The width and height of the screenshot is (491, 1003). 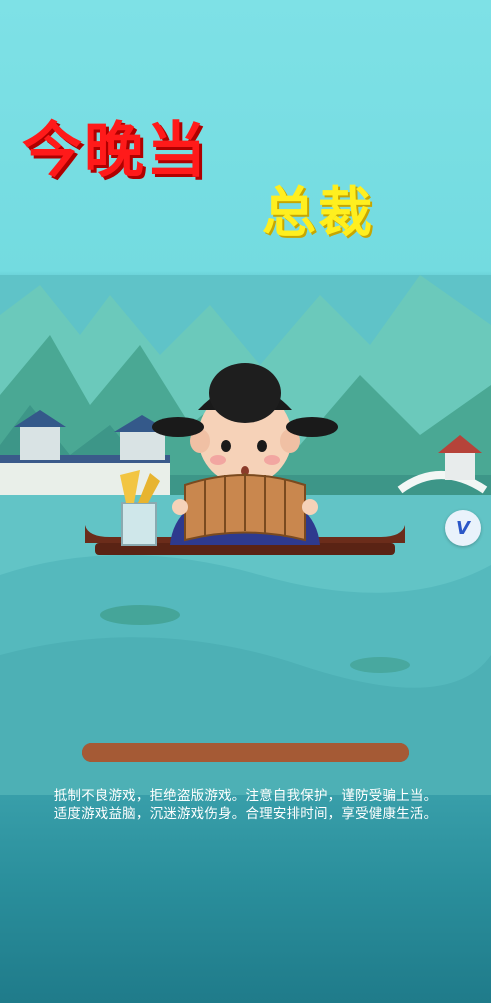 What do you see at coordinates (115, 151) in the screenshot?
I see `game-title-line1: 今晚当` at bounding box center [115, 151].